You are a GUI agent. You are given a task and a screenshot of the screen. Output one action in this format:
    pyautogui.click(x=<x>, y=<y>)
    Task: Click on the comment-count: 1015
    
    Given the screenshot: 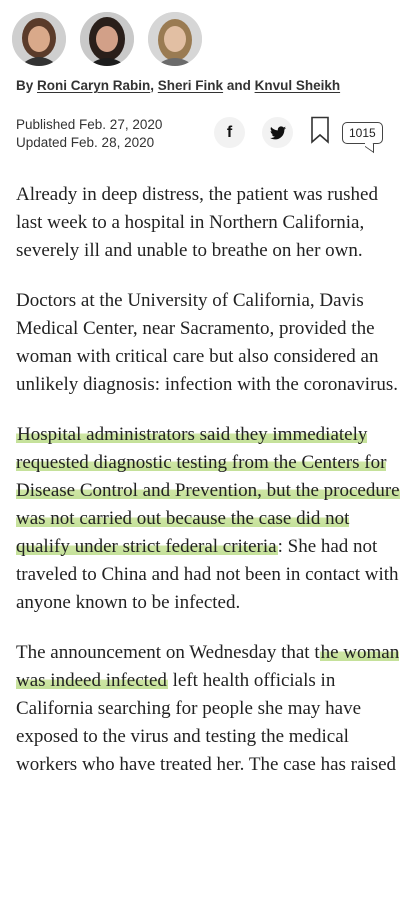 What is the action you would take?
    pyautogui.click(x=362, y=132)
    